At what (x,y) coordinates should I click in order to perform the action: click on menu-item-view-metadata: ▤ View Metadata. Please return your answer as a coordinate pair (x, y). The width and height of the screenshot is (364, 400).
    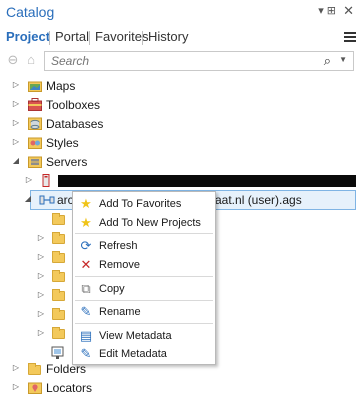
    Looking at the image, I should click on (144, 336).